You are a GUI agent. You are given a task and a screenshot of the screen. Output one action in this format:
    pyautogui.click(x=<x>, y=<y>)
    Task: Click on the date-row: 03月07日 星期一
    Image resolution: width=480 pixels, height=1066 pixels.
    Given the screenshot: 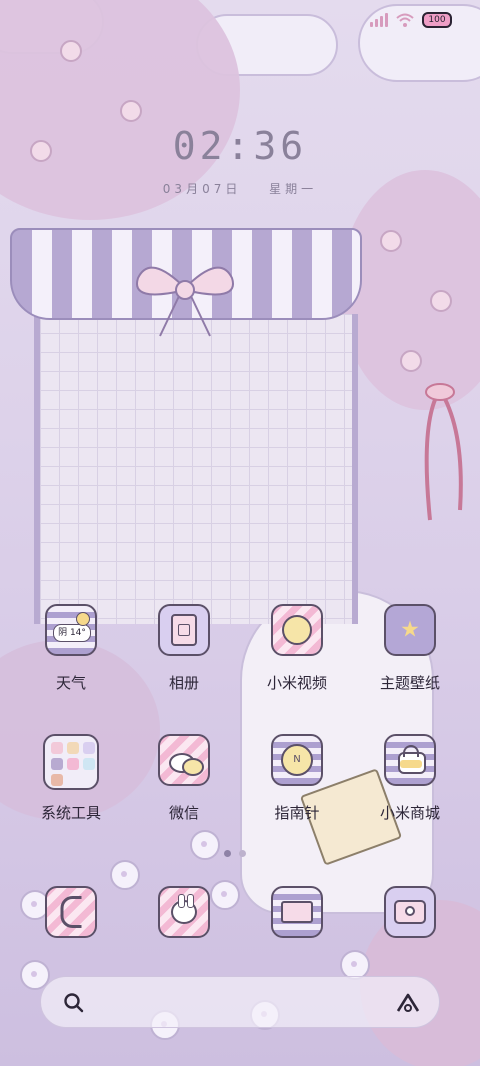 What is the action you would take?
    pyautogui.click(x=240, y=188)
    